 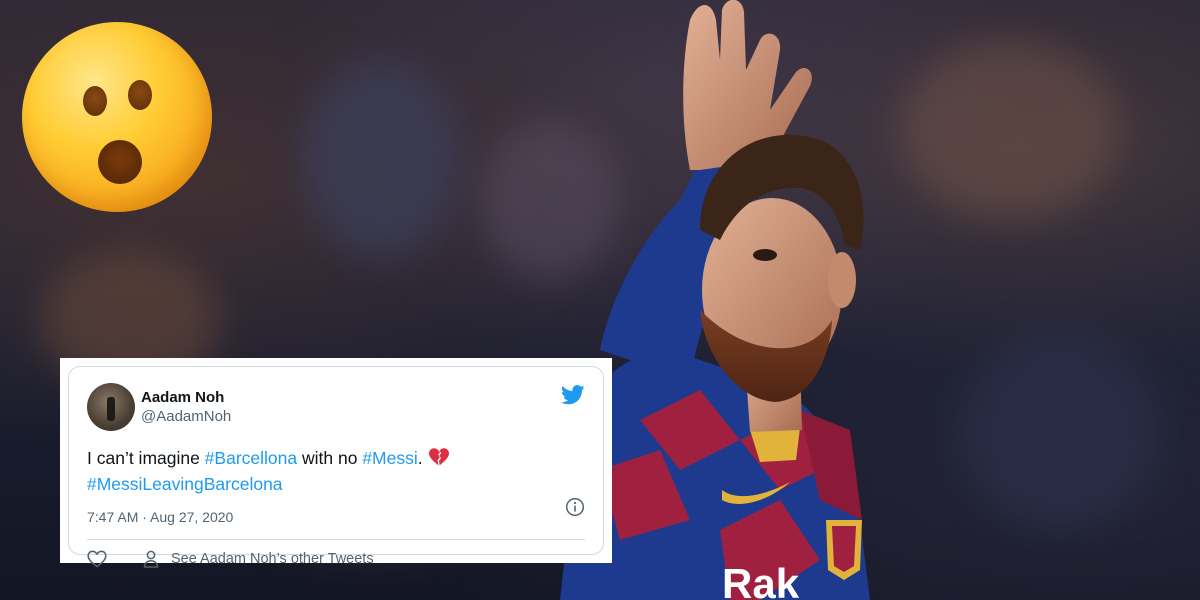 I want to click on hushed-face-emoji, so click(x=117, y=117).